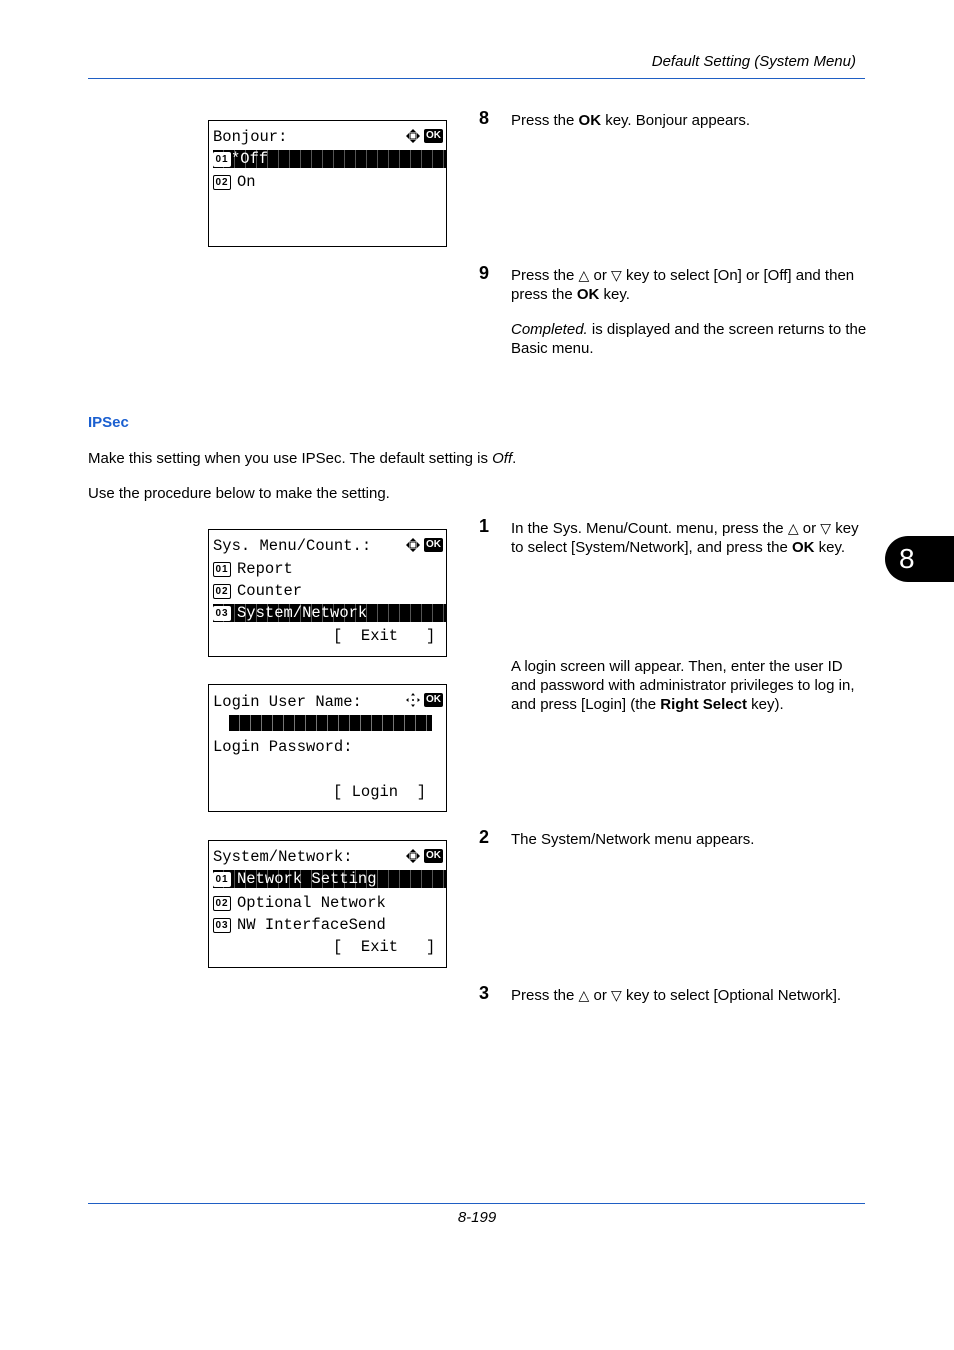 This screenshot has width=954, height=1350. I want to click on lcd-item-network-setting: 01 Network Setting, so click(329, 879).